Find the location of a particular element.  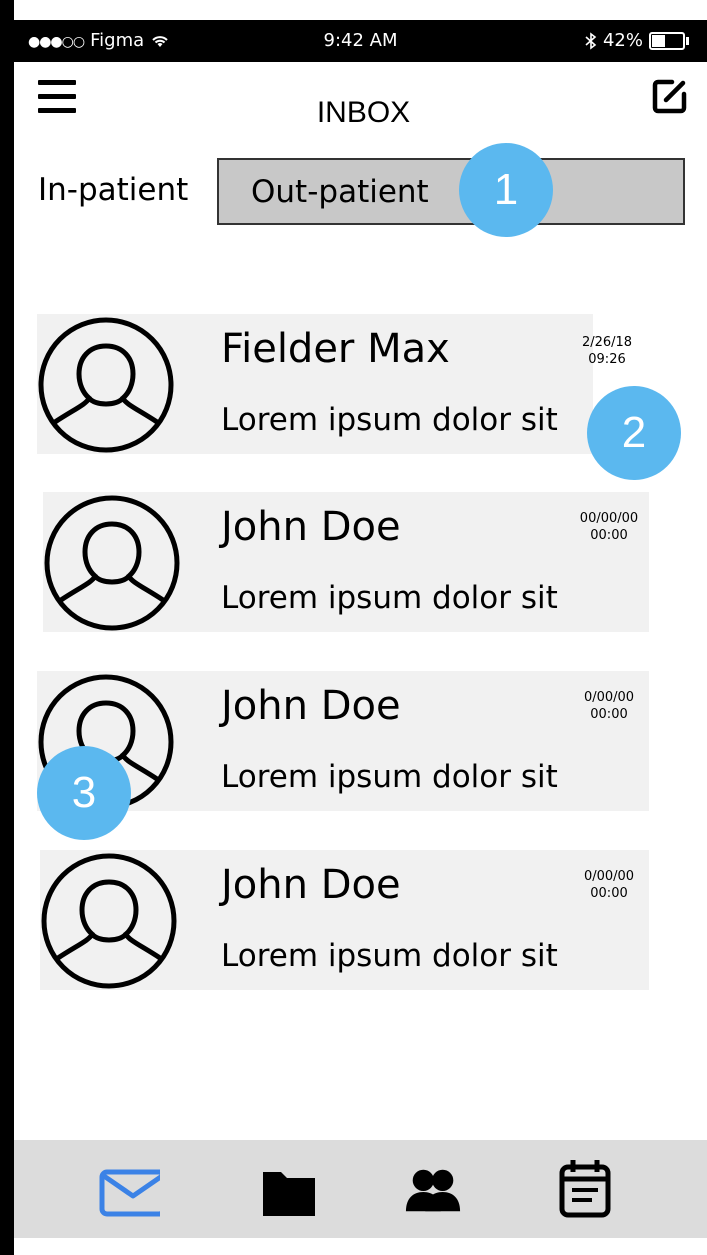

tab-outpatient: Out-patient is located at coordinates (451, 191).